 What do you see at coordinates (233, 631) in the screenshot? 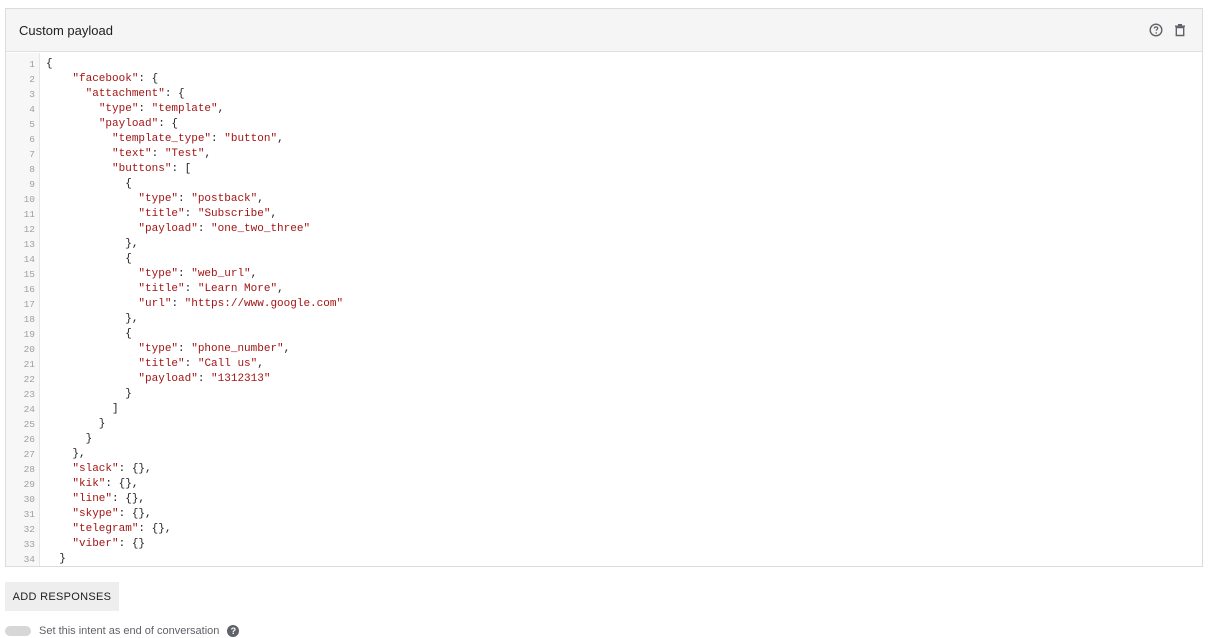
I see `help-icon: ?` at bounding box center [233, 631].